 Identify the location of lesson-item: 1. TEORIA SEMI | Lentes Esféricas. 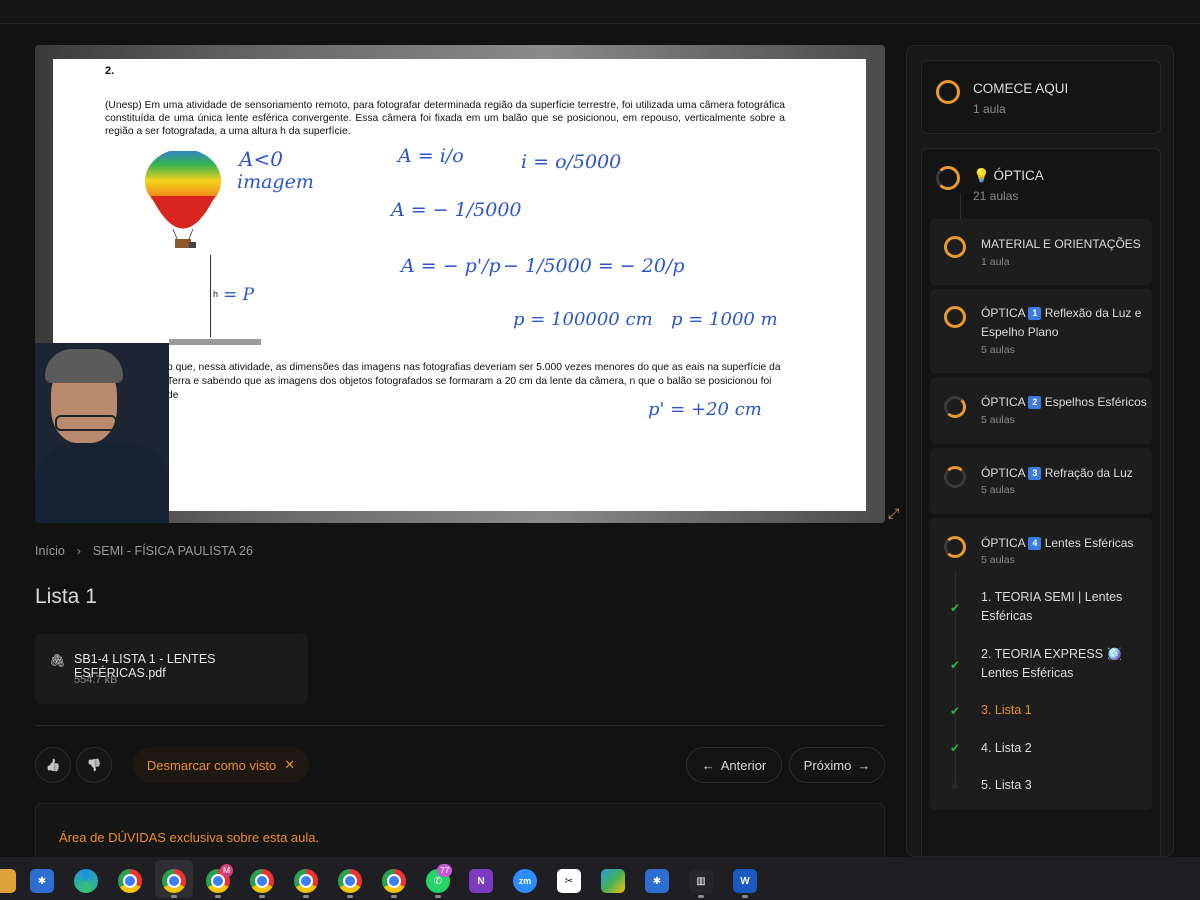
(1066, 607).